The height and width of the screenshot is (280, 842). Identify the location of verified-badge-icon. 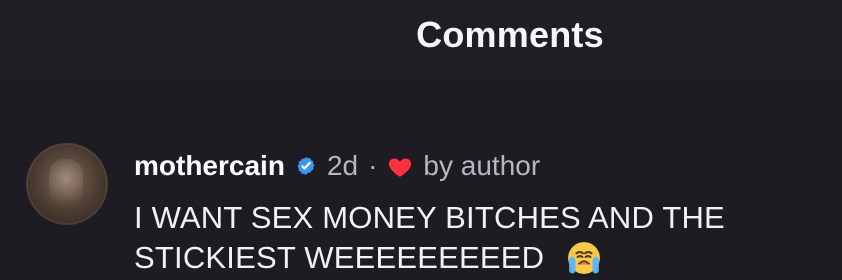
(306, 166).